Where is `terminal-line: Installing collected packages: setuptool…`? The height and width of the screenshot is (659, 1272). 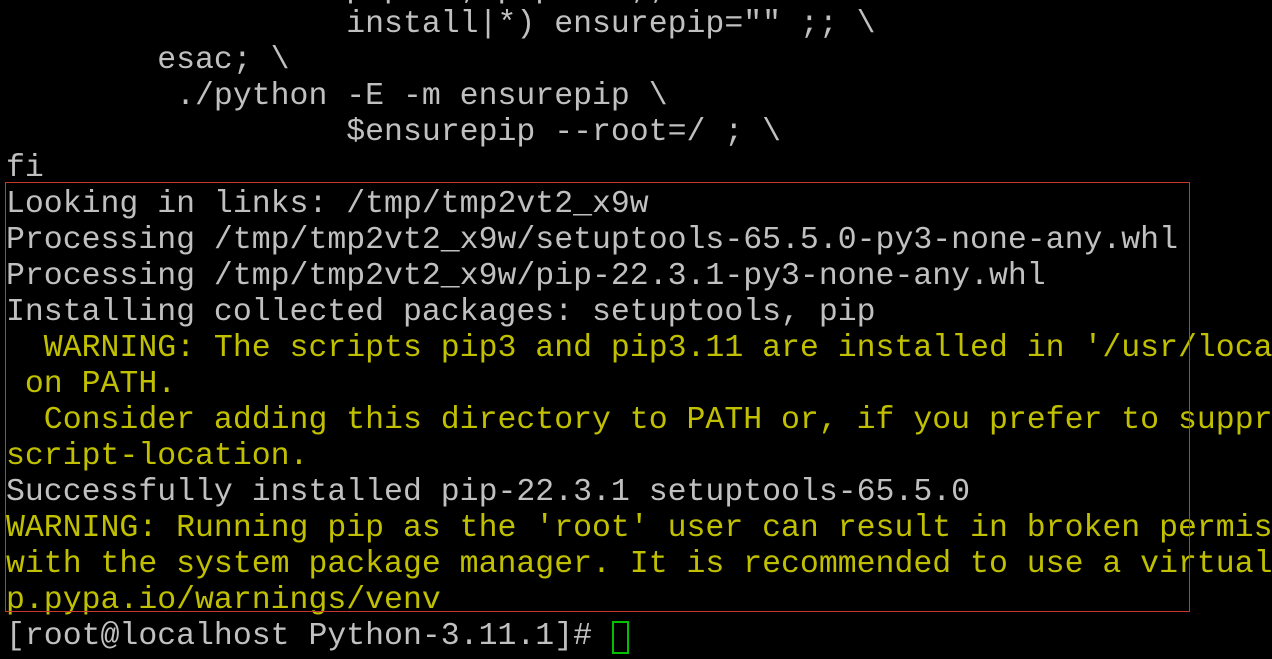 terminal-line: Installing collected packages: setuptool… is located at coordinates (441, 312).